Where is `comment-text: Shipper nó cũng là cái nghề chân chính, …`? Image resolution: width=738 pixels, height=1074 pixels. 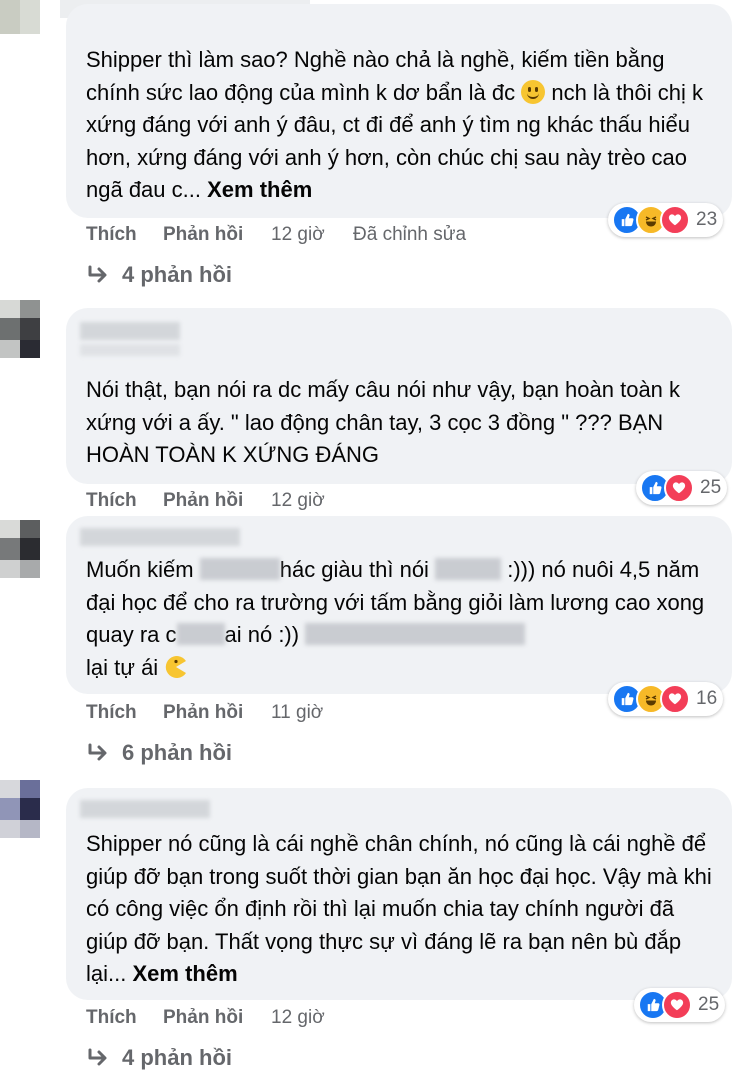 comment-text: Shipper nó cũng là cái nghề chân chính, … is located at coordinates (399, 908).